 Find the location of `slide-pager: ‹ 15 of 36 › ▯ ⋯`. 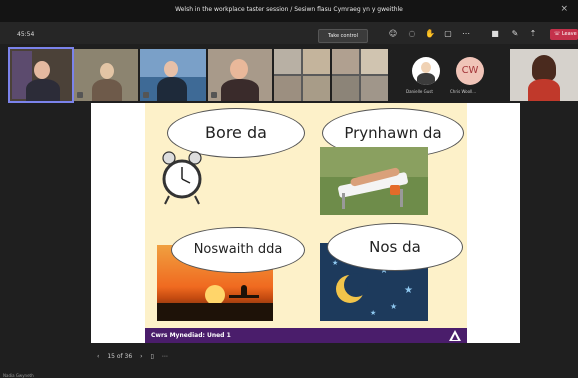

slide-pager: ‹ 15 of 36 › ▯ ⋯ is located at coordinates (132, 356).